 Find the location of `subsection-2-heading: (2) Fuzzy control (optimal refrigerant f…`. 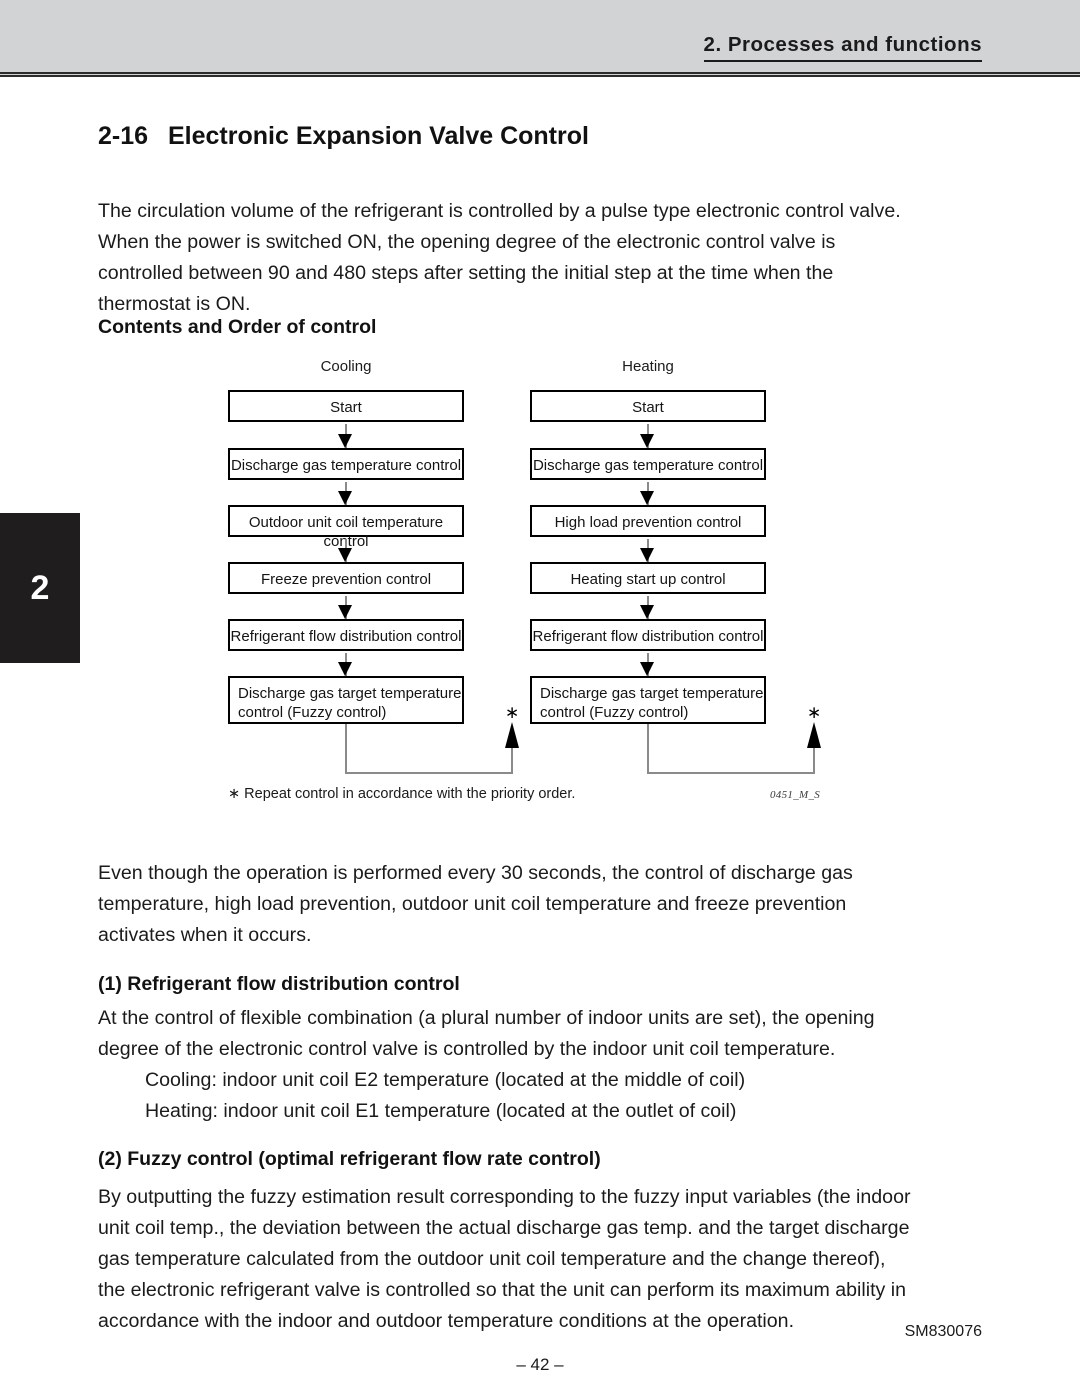

subsection-2-heading: (2) Fuzzy control (optimal refrigerant f… is located at coordinates (349, 1159).